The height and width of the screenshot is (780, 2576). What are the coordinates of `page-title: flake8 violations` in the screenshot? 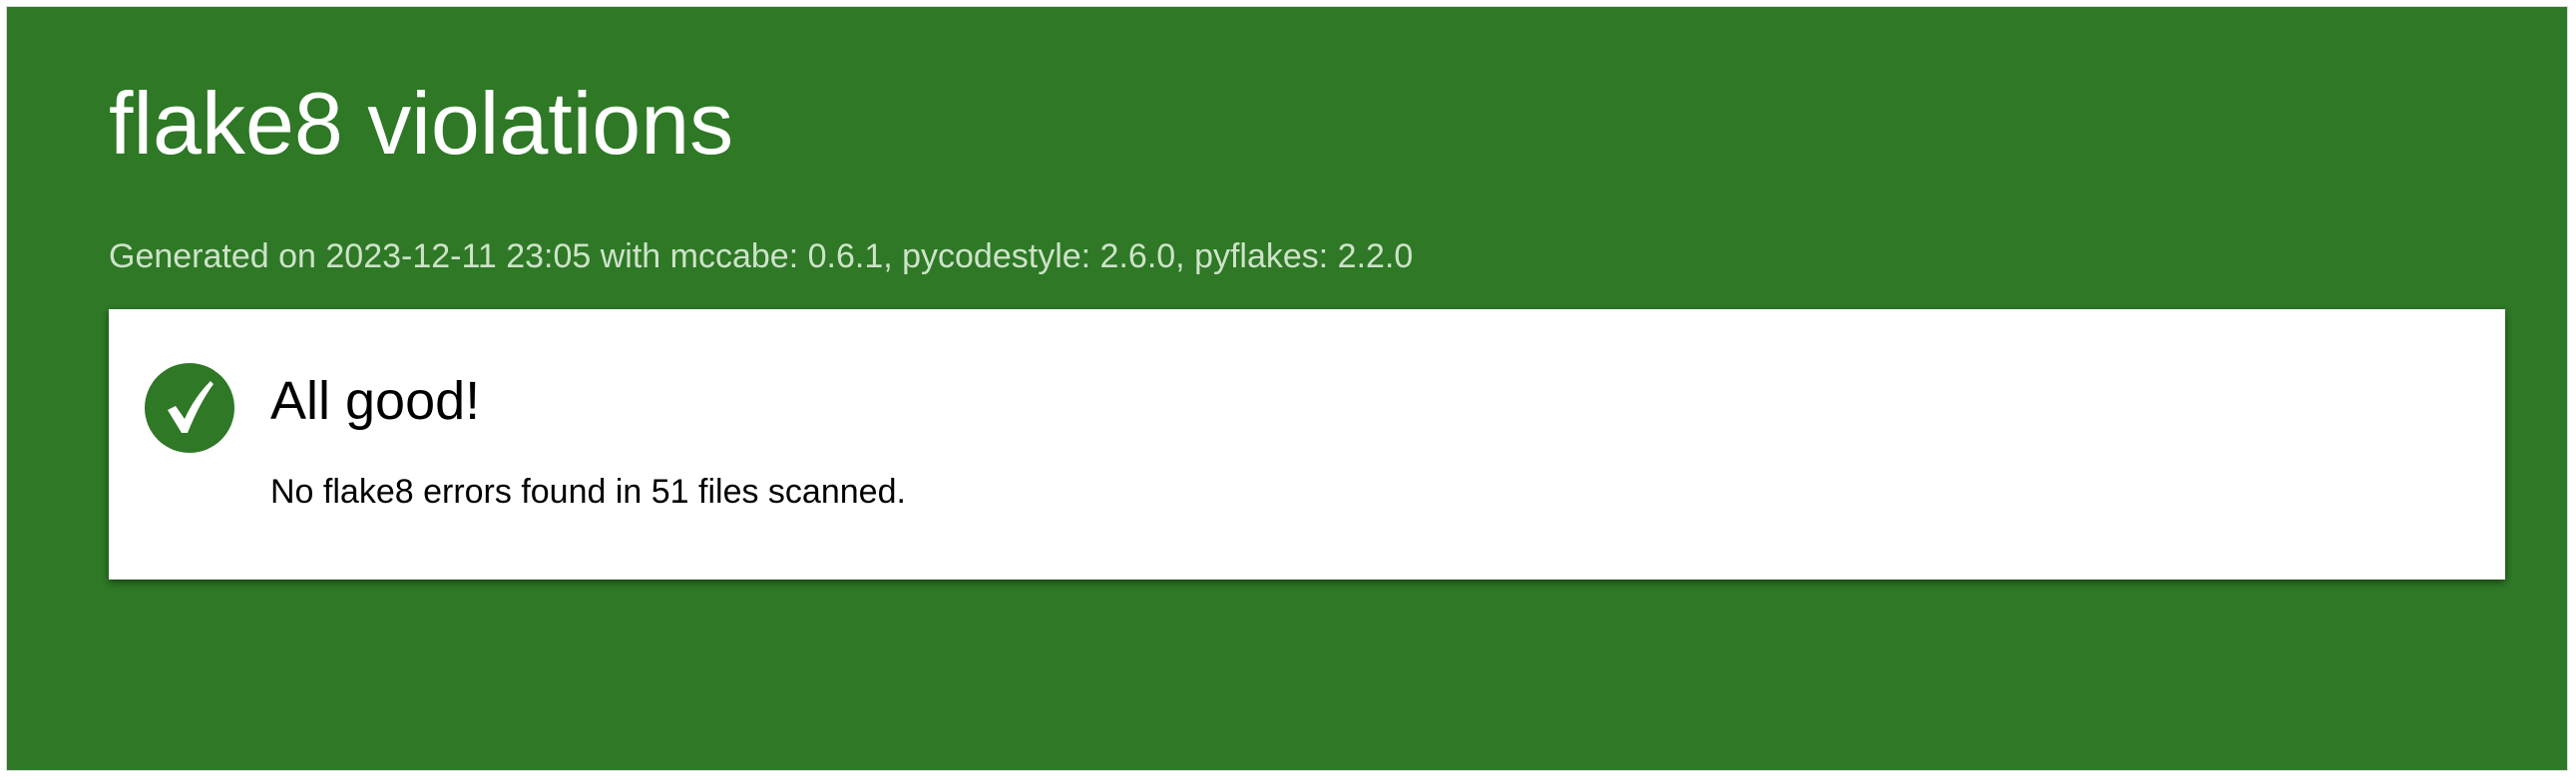 It's located at (421, 123).